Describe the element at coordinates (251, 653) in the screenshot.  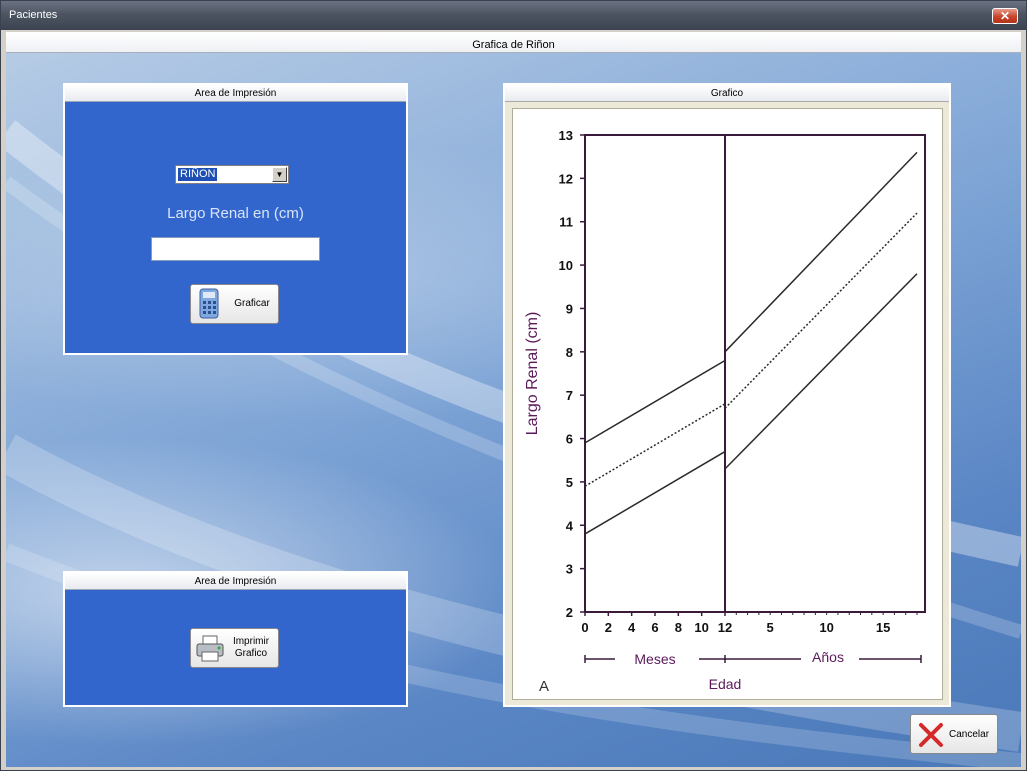
I see `grafico-label: Grafico` at that location.